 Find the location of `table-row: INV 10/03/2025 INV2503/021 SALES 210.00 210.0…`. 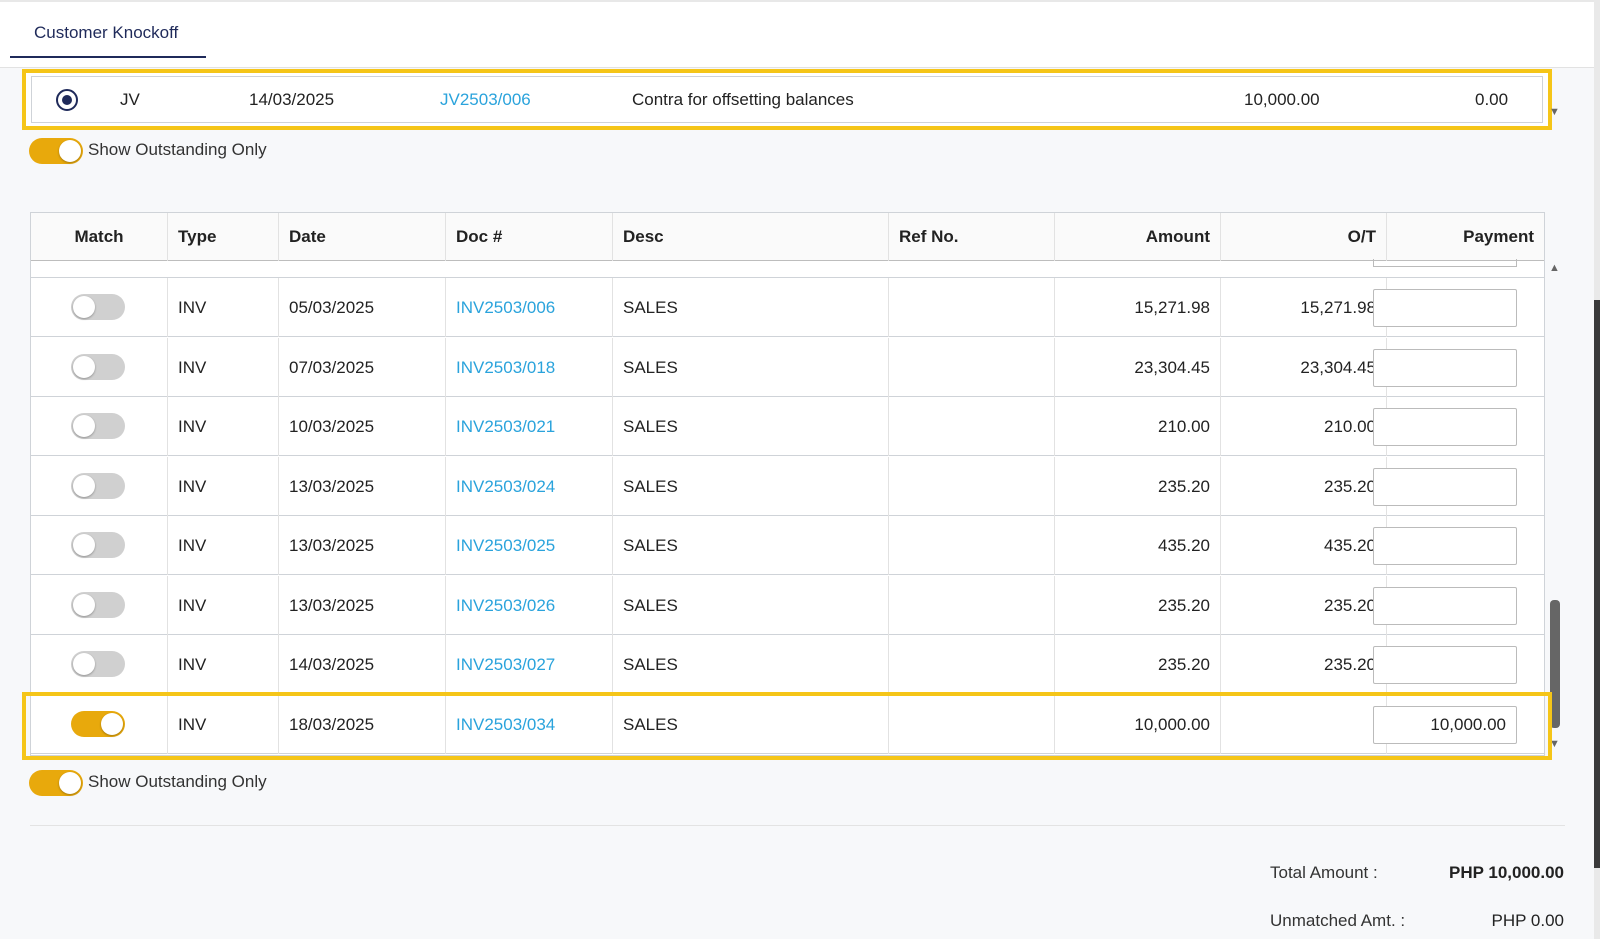

table-row: INV 10/03/2025 INV2503/021 SALES 210.00 210.0… is located at coordinates (787, 426).